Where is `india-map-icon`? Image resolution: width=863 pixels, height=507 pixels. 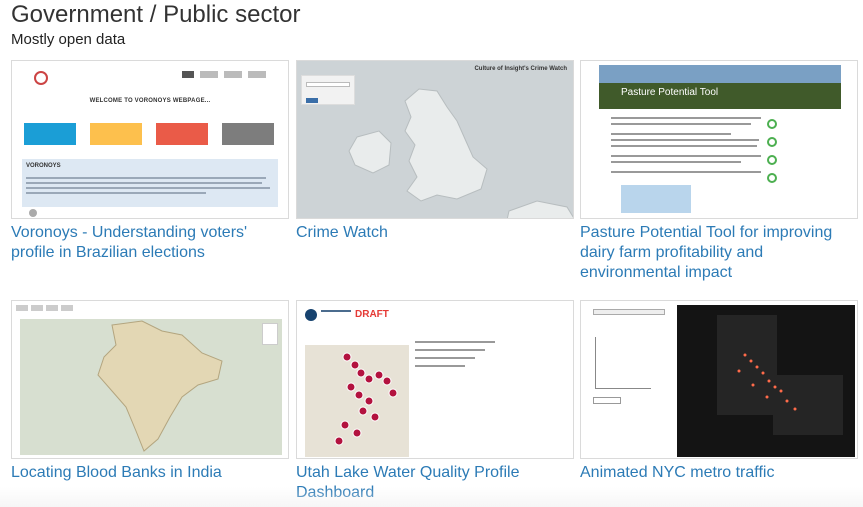
india-map-icon is located at coordinates (160, 386).